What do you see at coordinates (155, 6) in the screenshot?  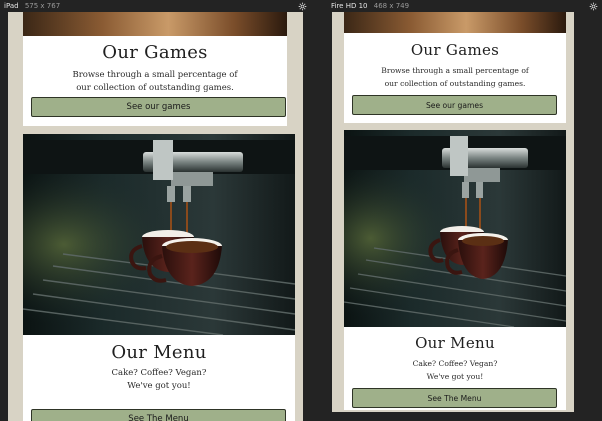 I see `device-toolbar: iPad 575 x 767` at bounding box center [155, 6].